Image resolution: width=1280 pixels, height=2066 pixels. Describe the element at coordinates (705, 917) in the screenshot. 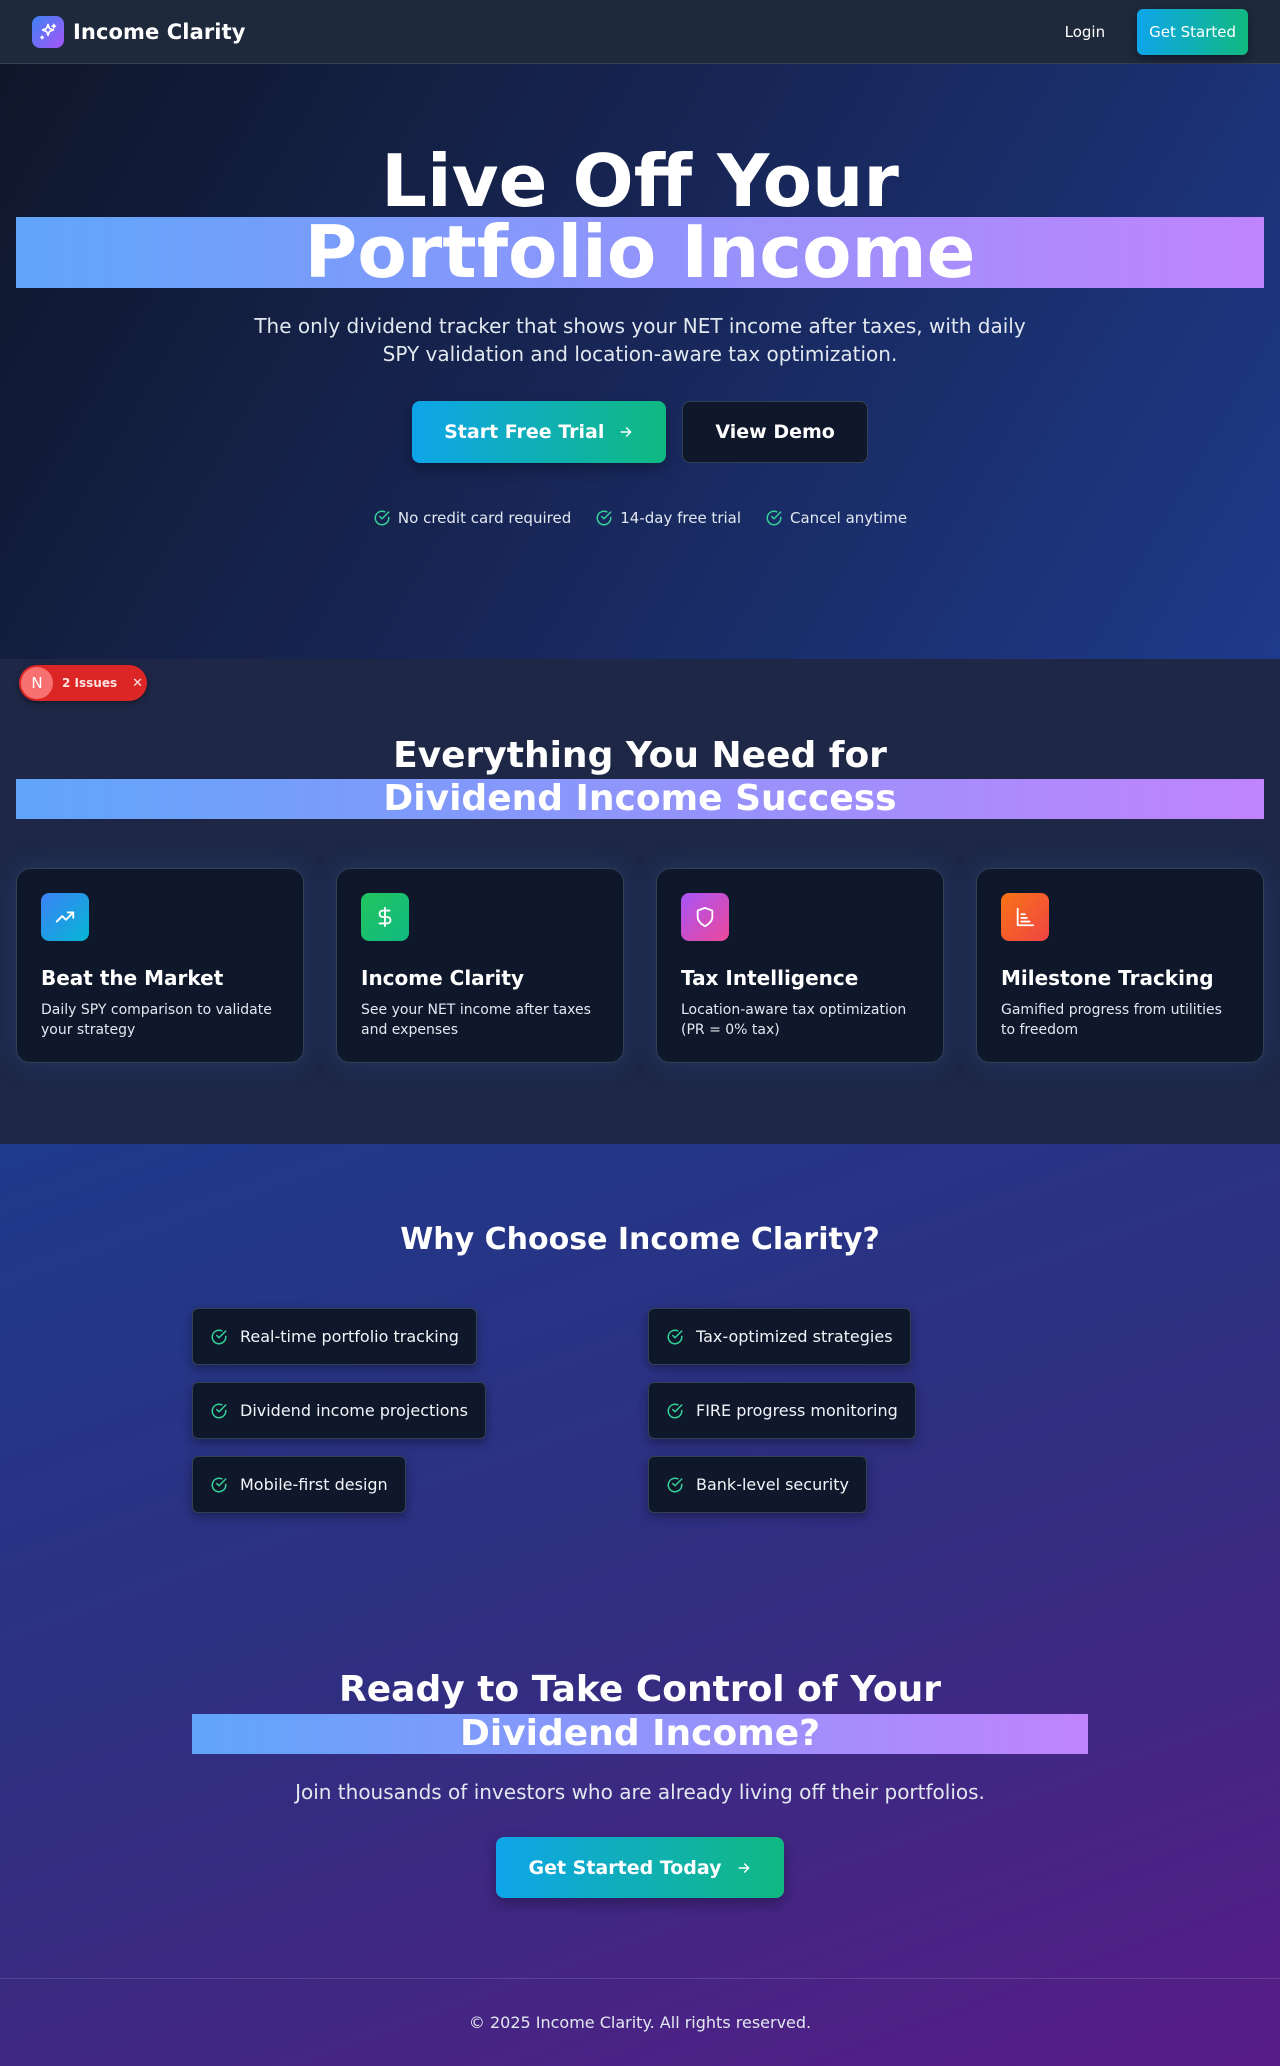

I see `shield-icon` at that location.